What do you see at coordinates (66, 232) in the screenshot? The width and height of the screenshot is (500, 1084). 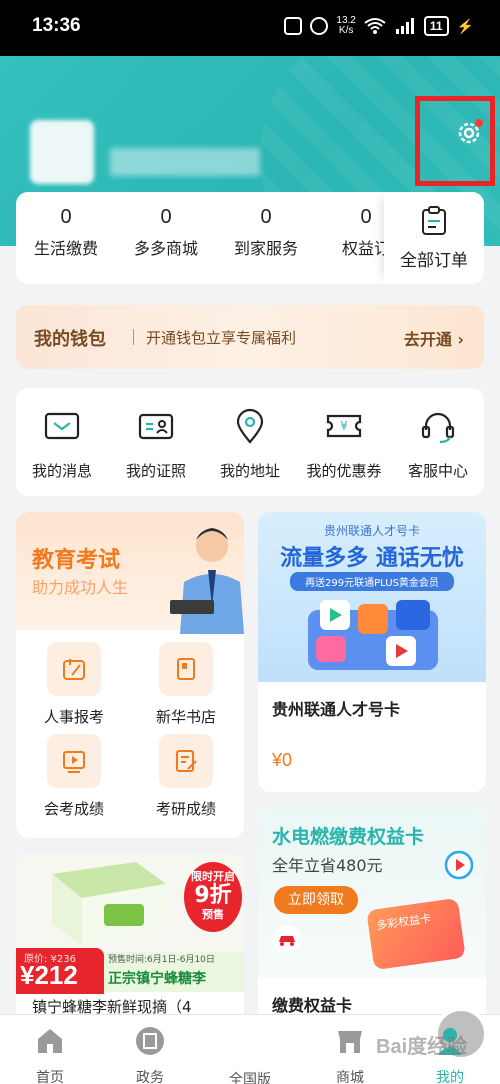 I see `order-life-payment: 0 生活缴费` at bounding box center [66, 232].